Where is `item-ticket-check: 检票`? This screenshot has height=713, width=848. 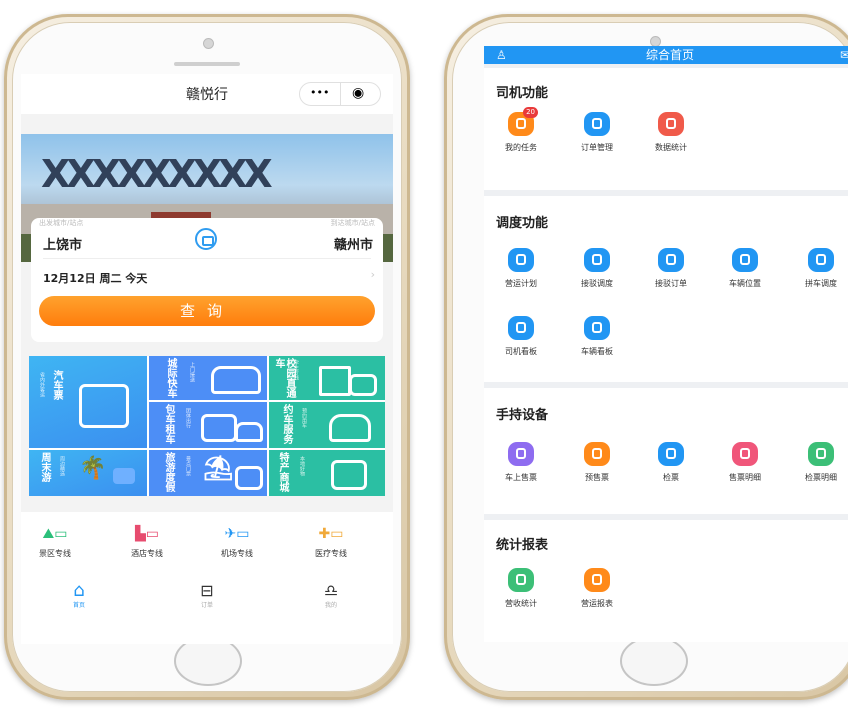 item-ticket-check: 检票 is located at coordinates (671, 462).